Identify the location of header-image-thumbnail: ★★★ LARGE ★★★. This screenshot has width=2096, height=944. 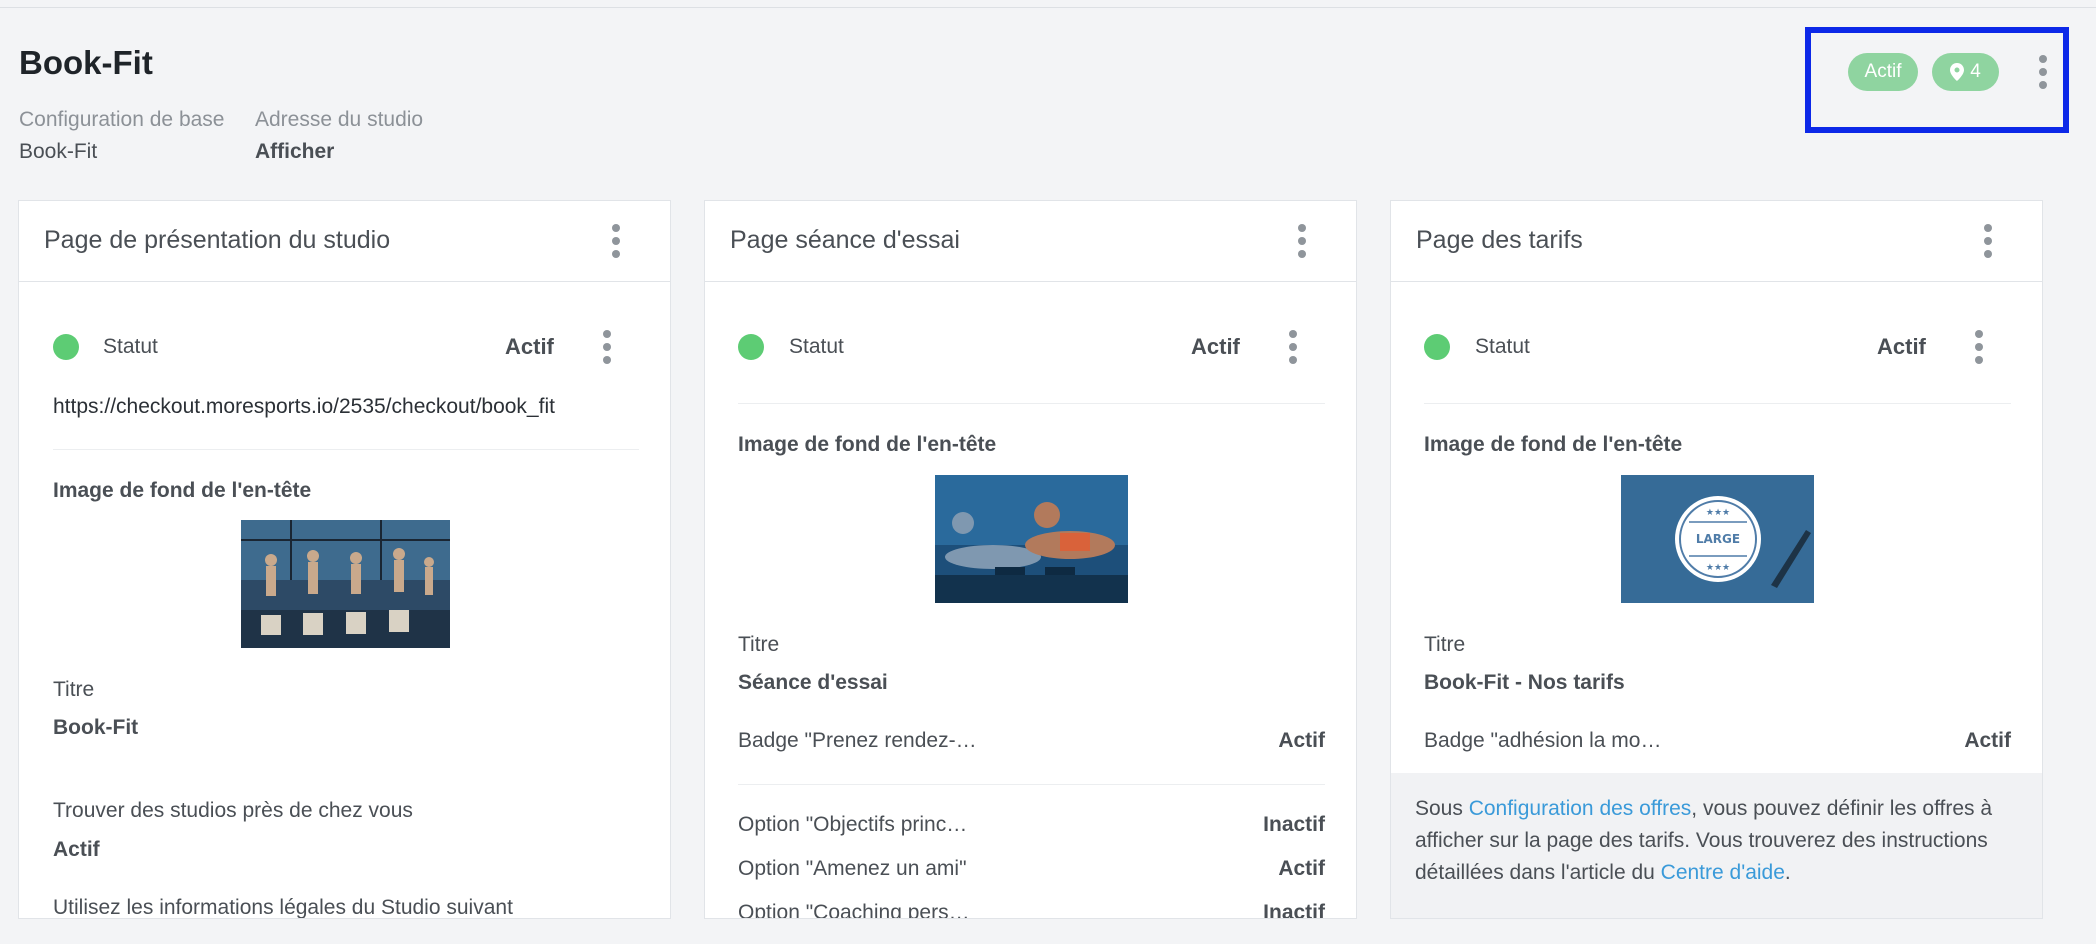
(1717, 539).